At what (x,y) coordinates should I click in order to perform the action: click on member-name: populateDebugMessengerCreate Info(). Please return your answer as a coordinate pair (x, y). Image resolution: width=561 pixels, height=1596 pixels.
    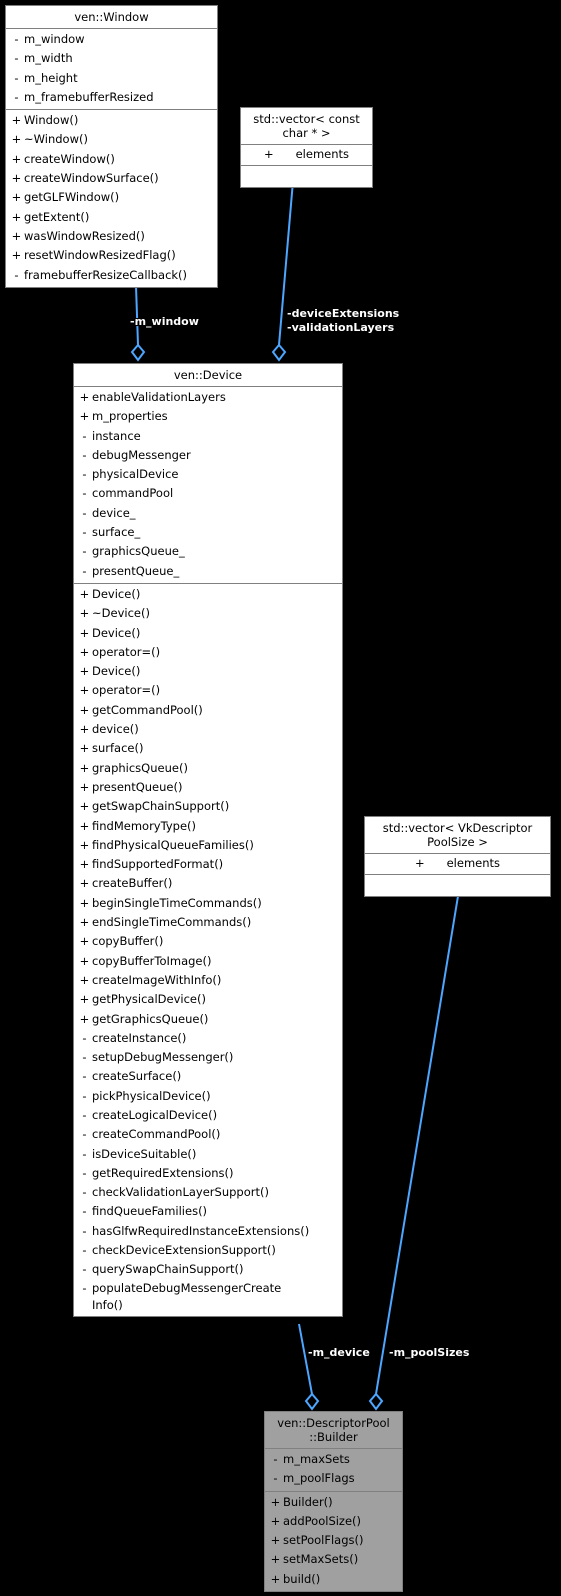
    Looking at the image, I should click on (187, 1296).